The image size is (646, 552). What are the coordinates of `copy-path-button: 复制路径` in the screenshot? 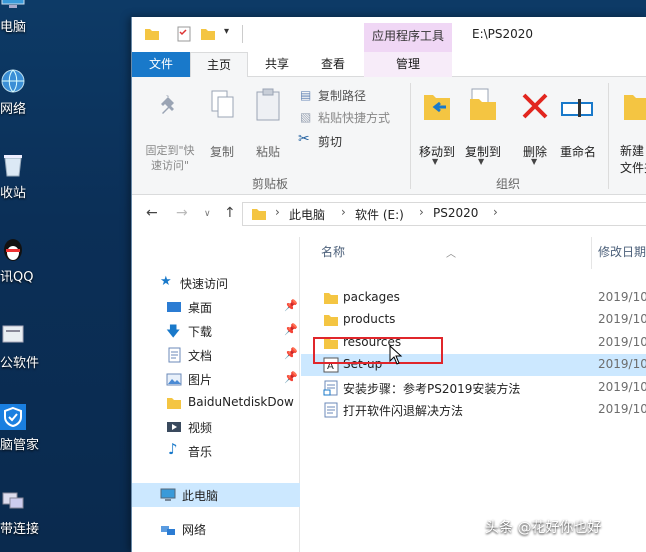 It's located at (342, 95).